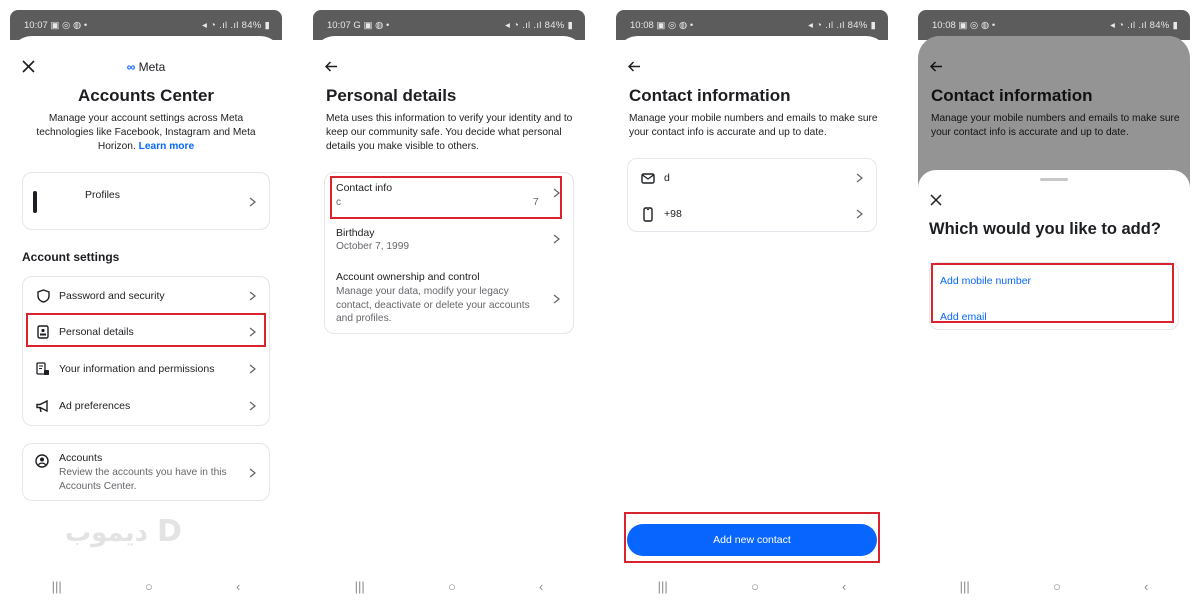 The width and height of the screenshot is (1200, 611). I want to click on settings-item-label: Ad preferences, so click(95, 406).